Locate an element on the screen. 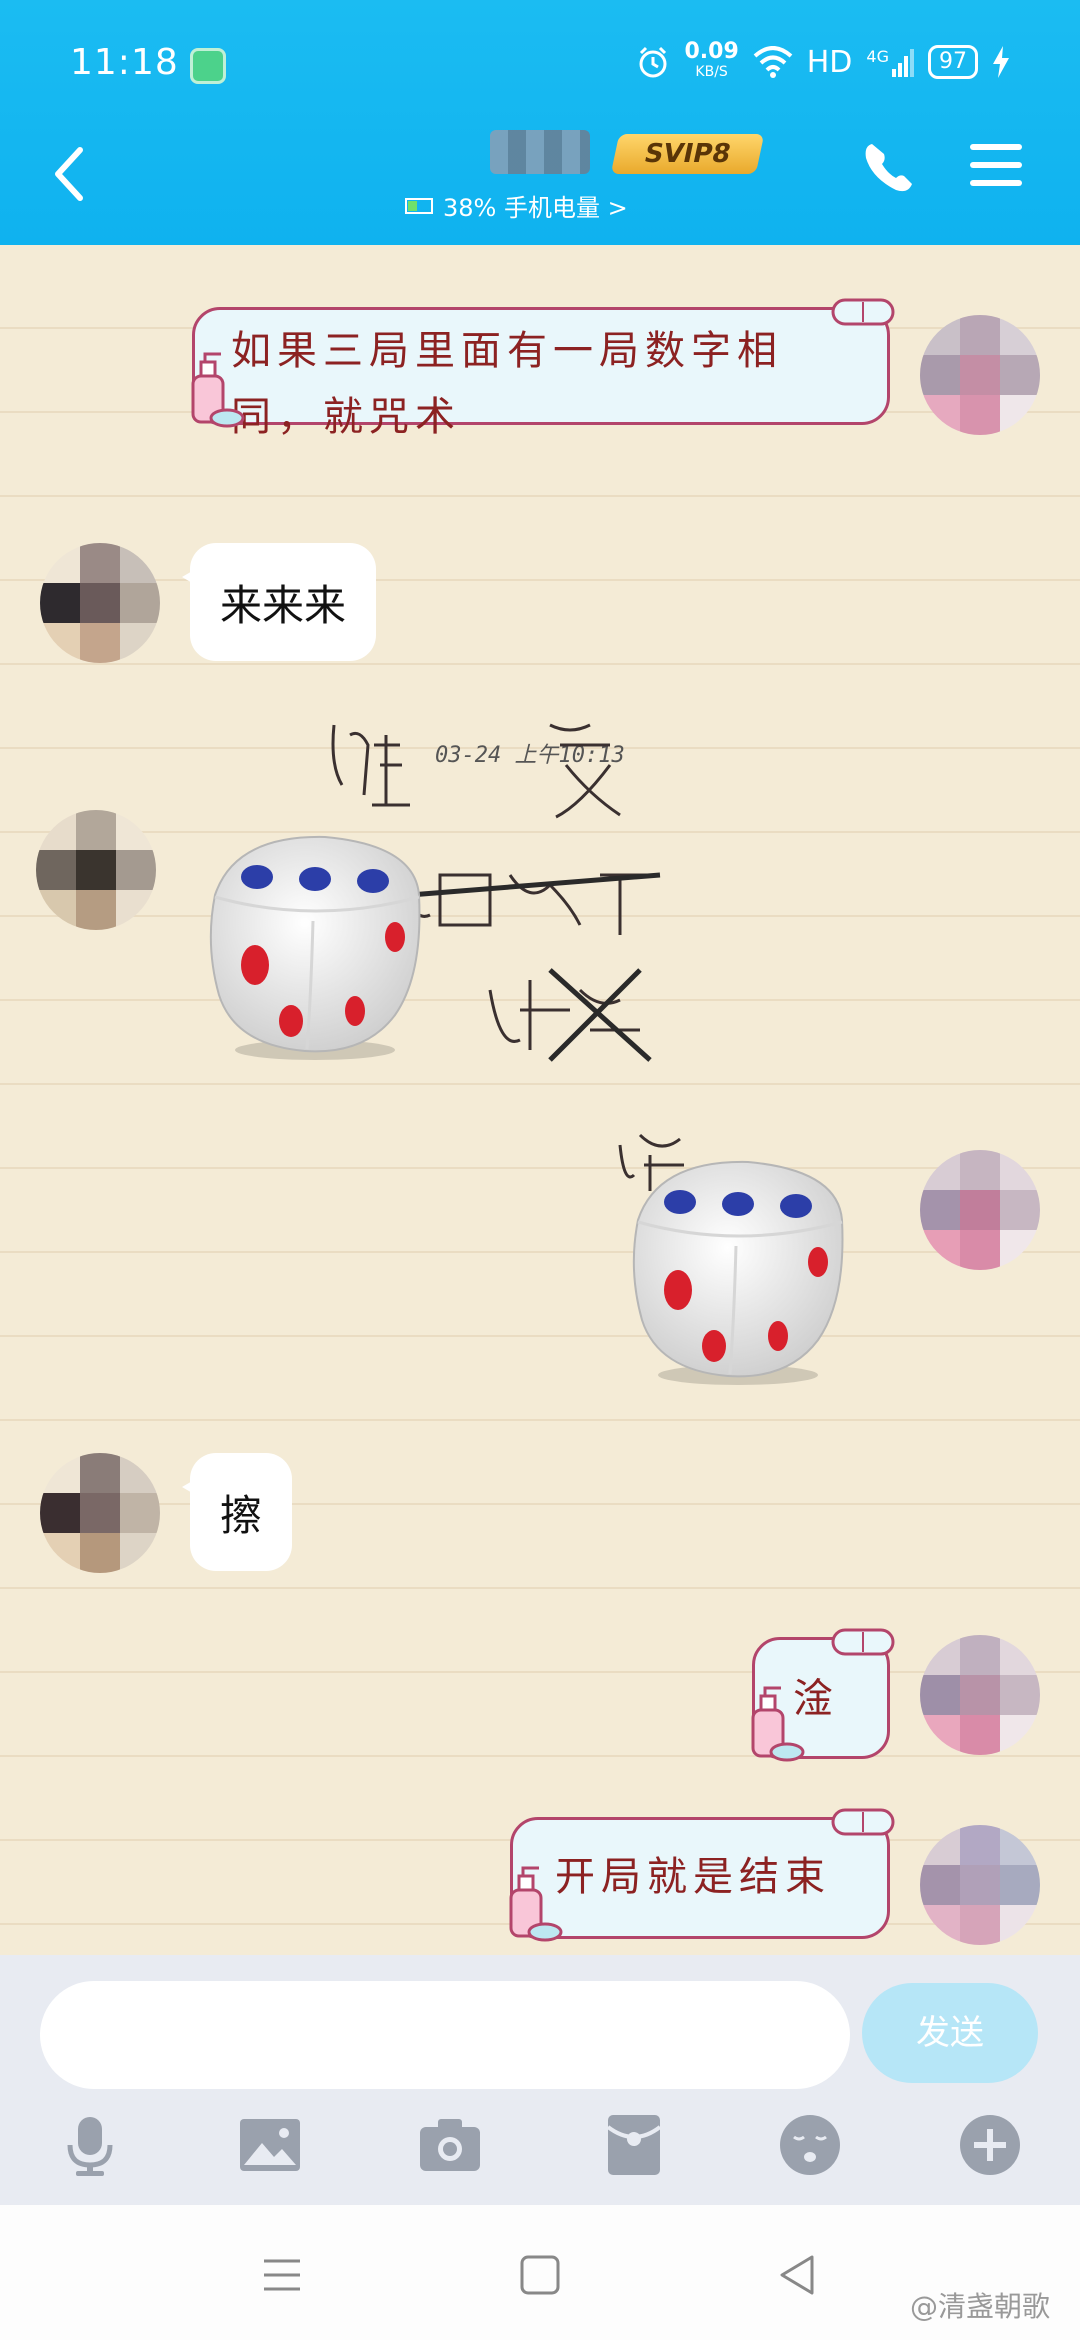 This screenshot has width=1080, height=2340. mic-icon is located at coordinates (90, 2145).